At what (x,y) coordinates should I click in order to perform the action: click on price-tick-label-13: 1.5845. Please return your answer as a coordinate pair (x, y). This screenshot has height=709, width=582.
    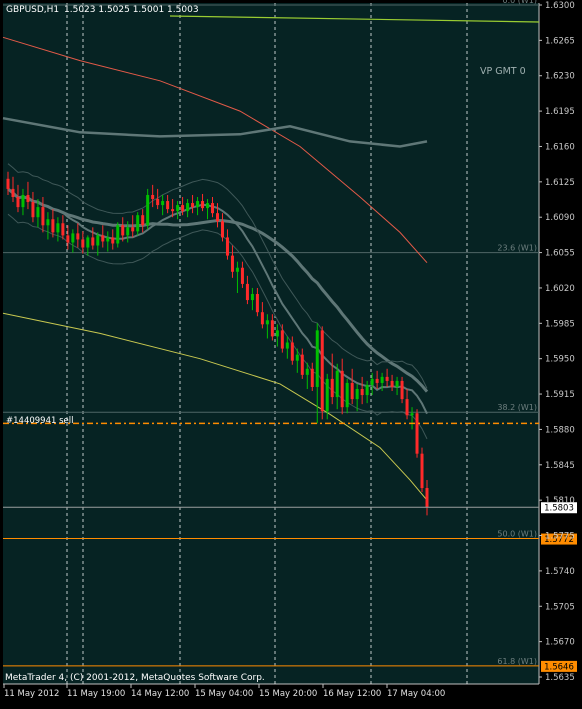
    Looking at the image, I should click on (560, 466).